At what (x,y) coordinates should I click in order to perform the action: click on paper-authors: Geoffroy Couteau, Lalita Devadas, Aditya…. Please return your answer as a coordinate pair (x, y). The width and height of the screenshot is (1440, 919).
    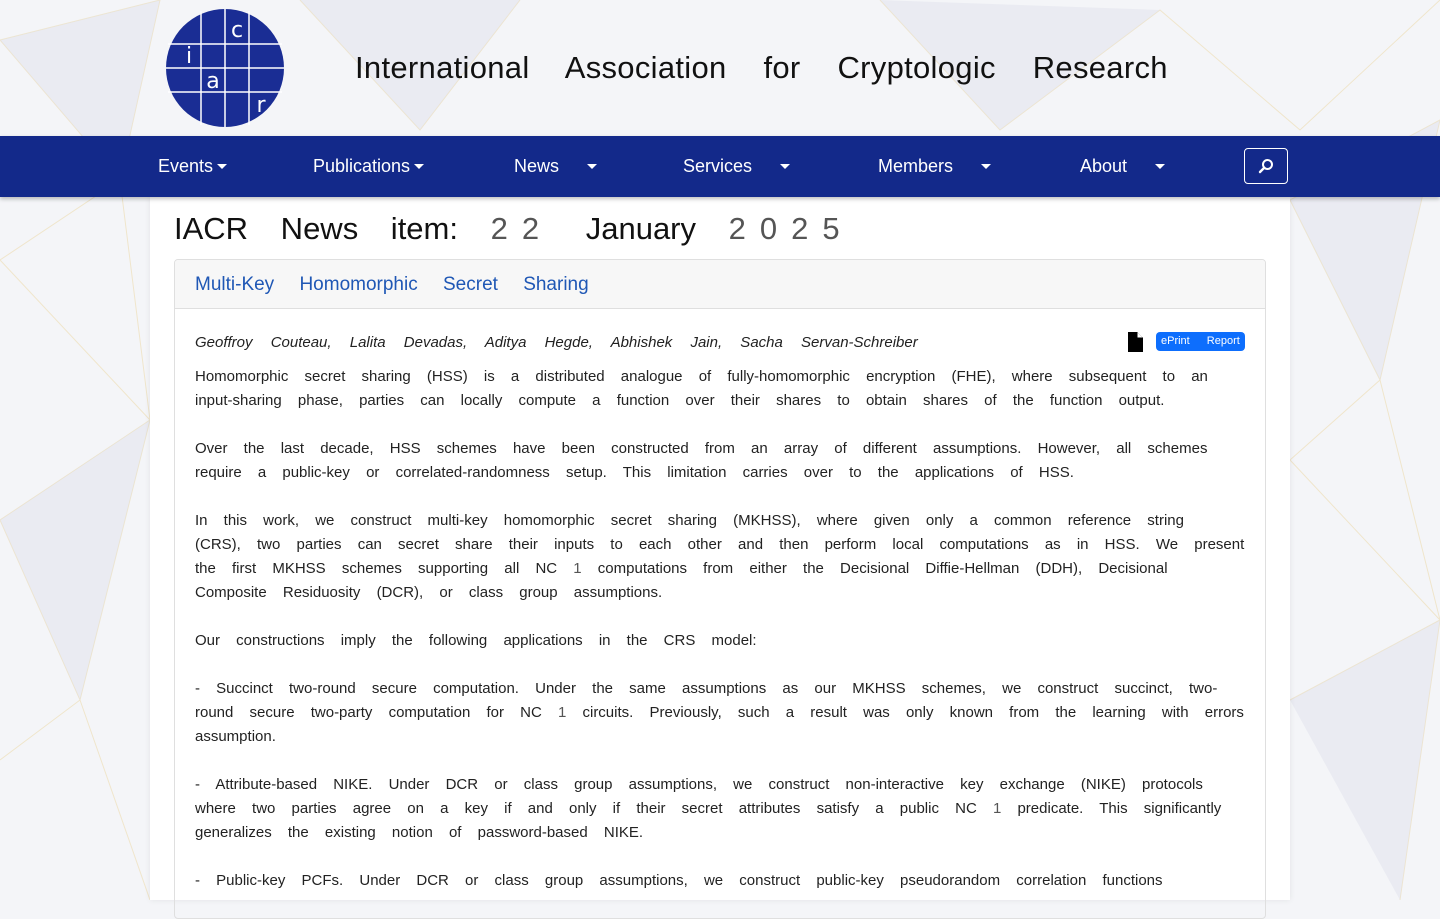
    Looking at the image, I should click on (556, 342).